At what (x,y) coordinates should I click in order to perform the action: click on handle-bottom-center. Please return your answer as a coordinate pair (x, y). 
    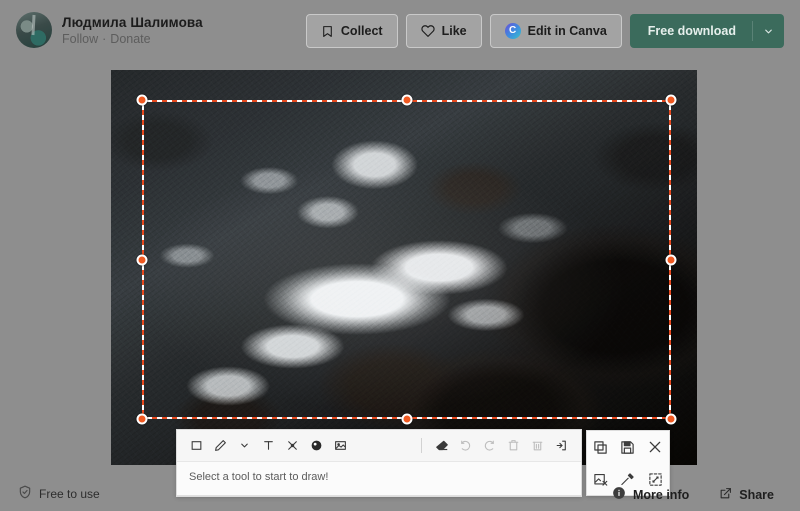
    Looking at the image, I should click on (406, 419).